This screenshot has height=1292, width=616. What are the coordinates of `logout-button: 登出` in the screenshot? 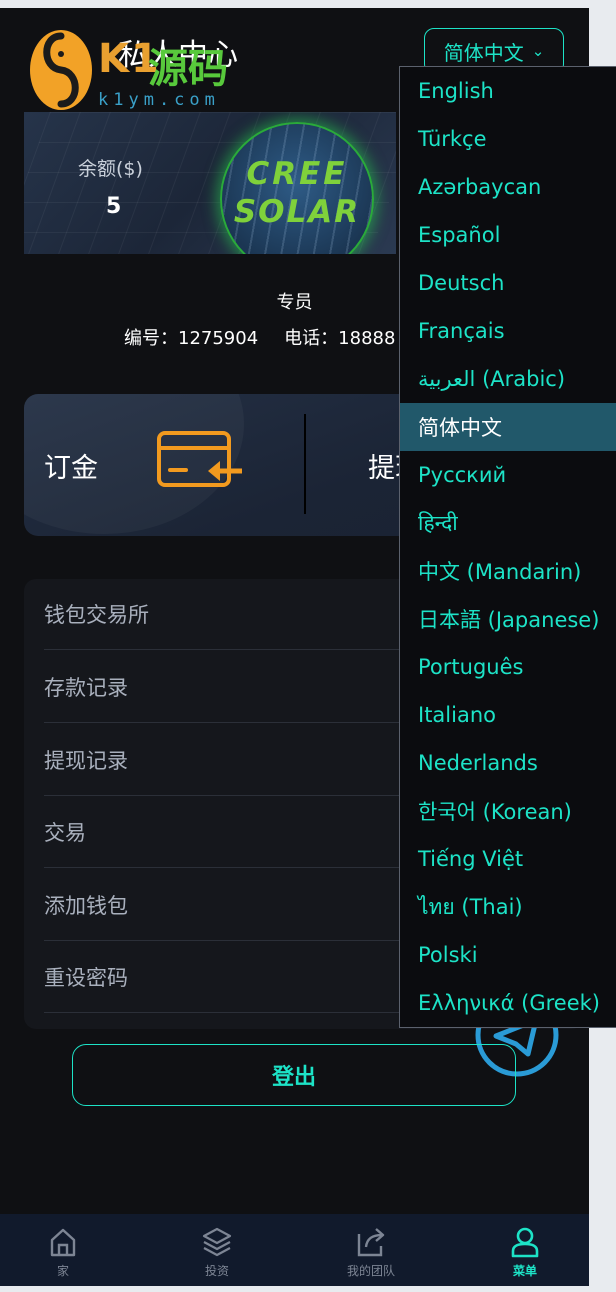 It's located at (294, 1075).